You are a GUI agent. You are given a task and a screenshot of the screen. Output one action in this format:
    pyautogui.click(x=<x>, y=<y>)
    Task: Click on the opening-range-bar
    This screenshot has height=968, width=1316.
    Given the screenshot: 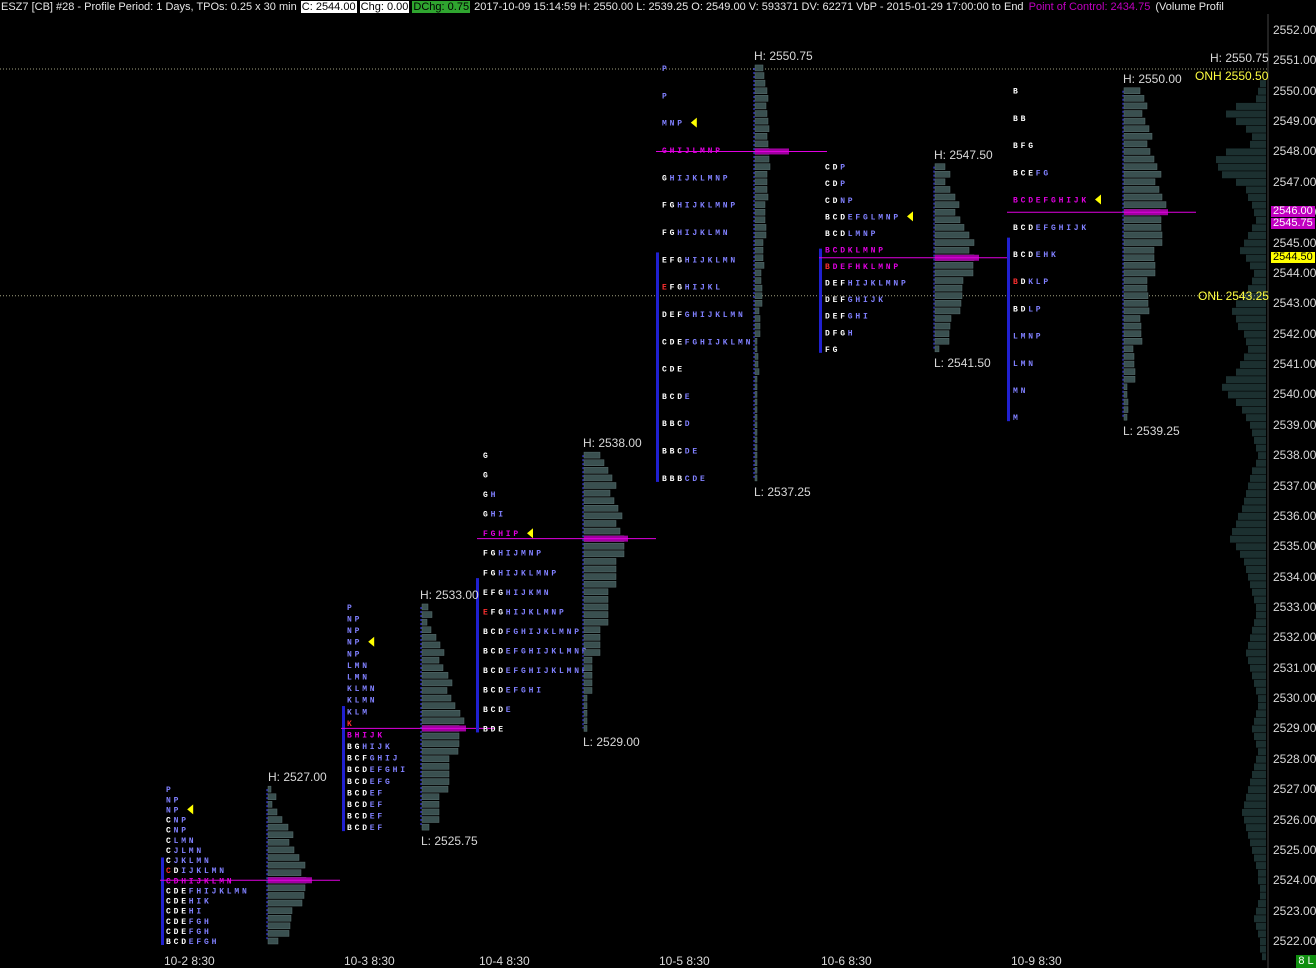 What is the action you would take?
    pyautogui.click(x=657, y=367)
    